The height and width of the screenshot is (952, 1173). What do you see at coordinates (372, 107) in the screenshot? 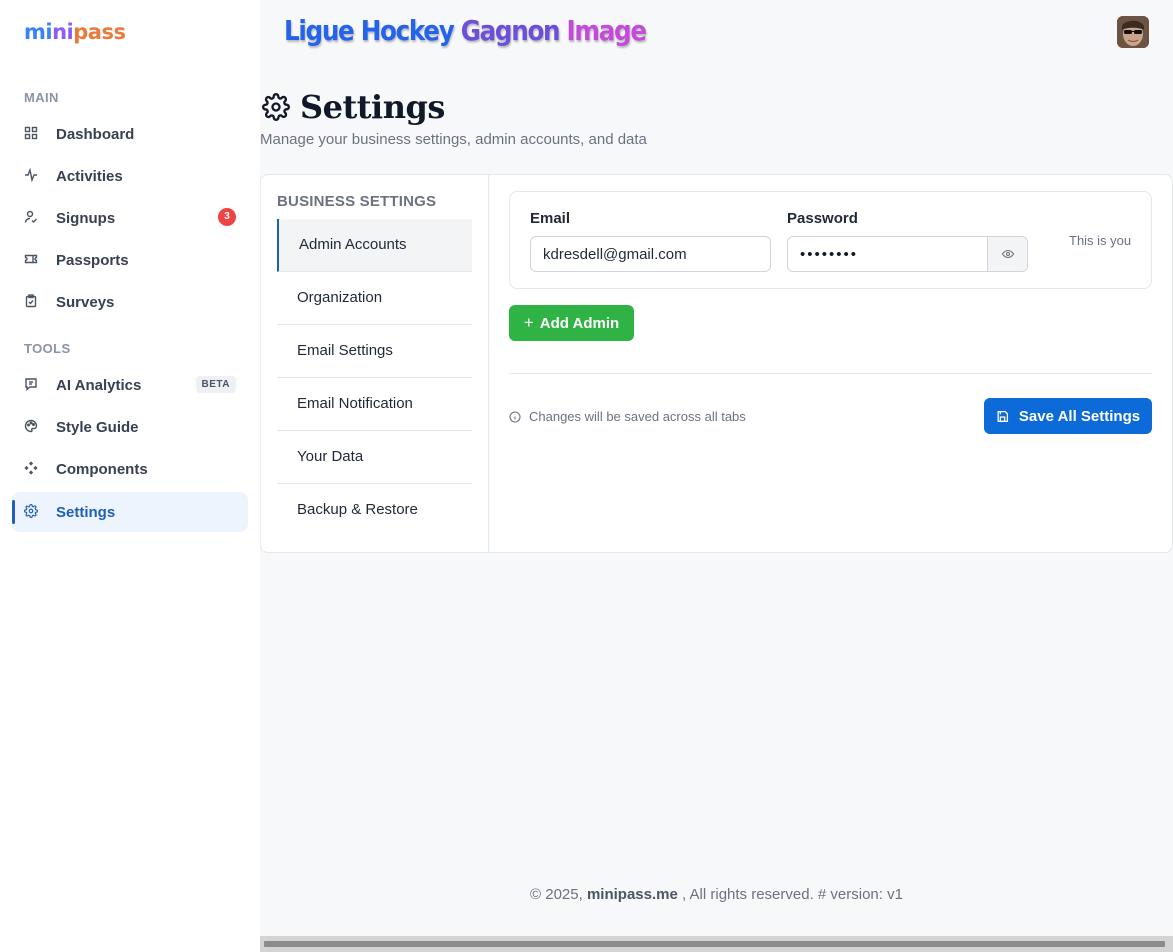
I see `page-title: Settings` at bounding box center [372, 107].